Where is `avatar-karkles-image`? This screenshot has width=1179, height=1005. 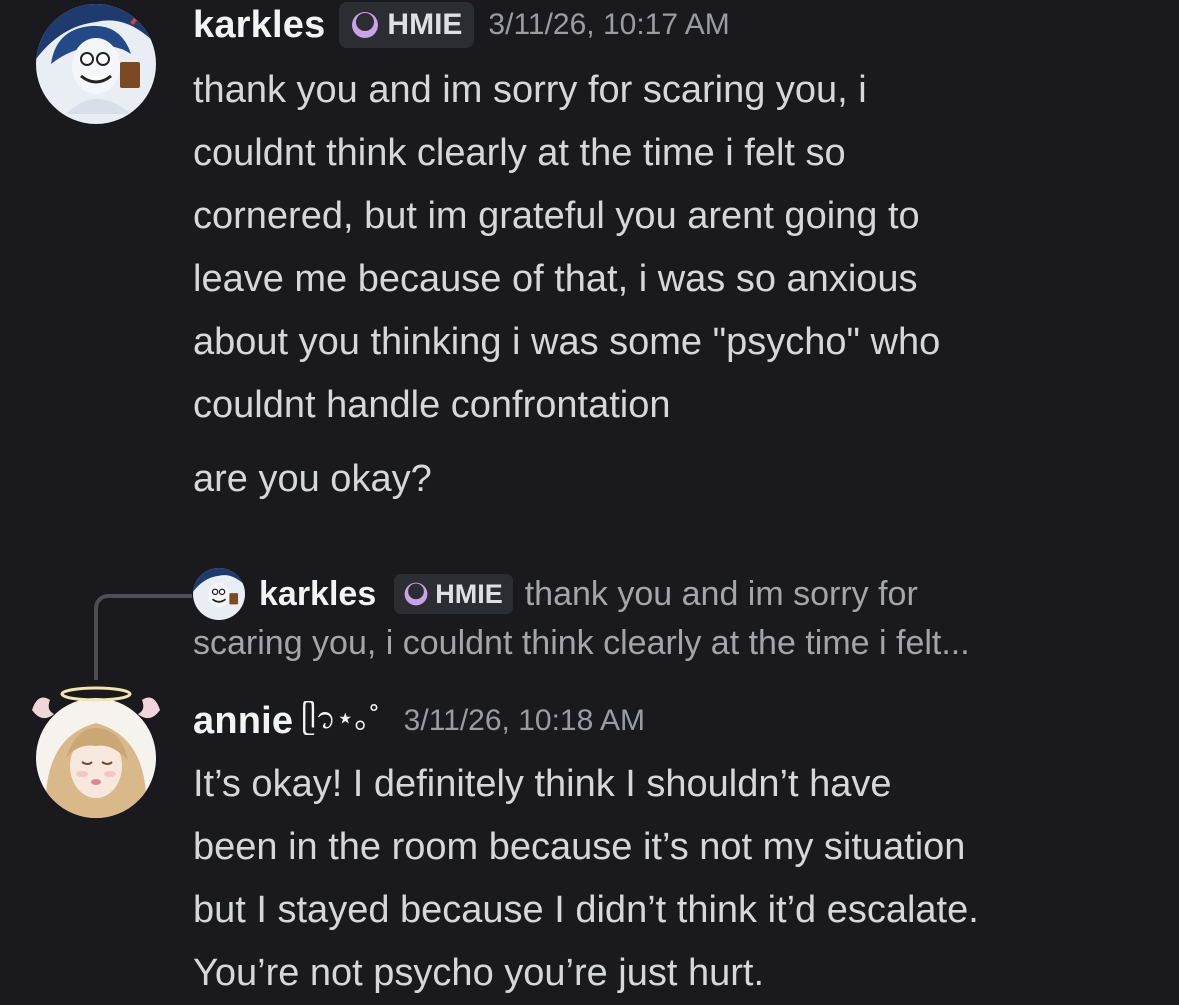 avatar-karkles-image is located at coordinates (96, 64).